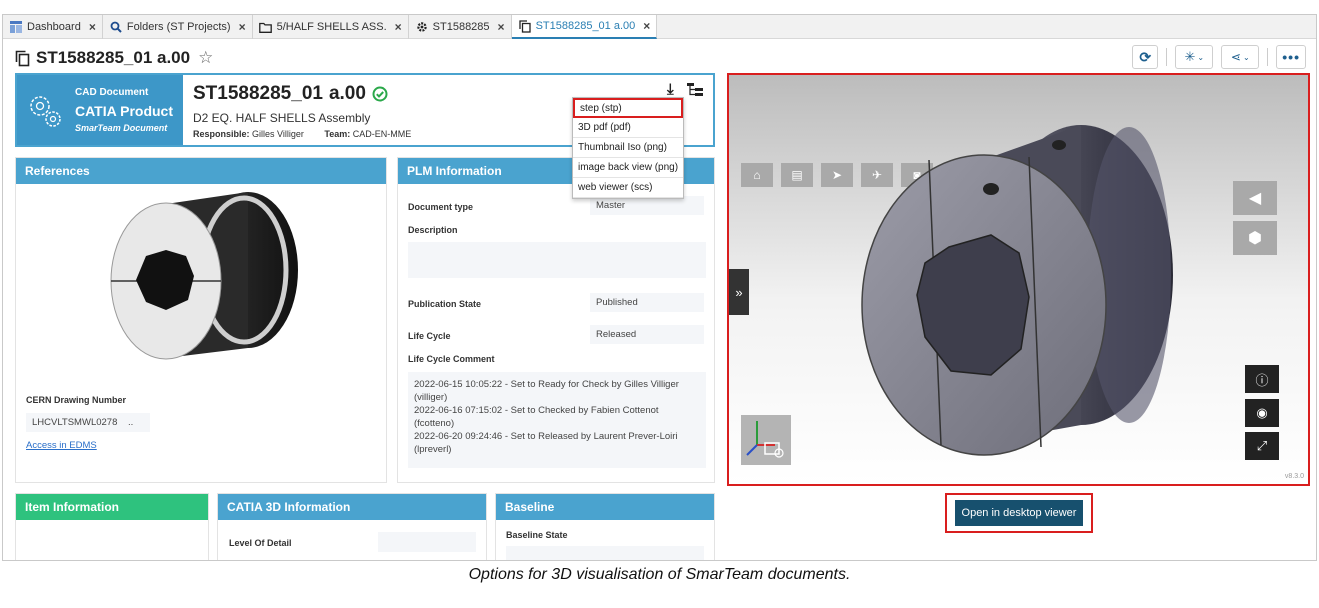 This screenshot has height=608, width=1319. I want to click on download-icon: ⤓, so click(670, 89).